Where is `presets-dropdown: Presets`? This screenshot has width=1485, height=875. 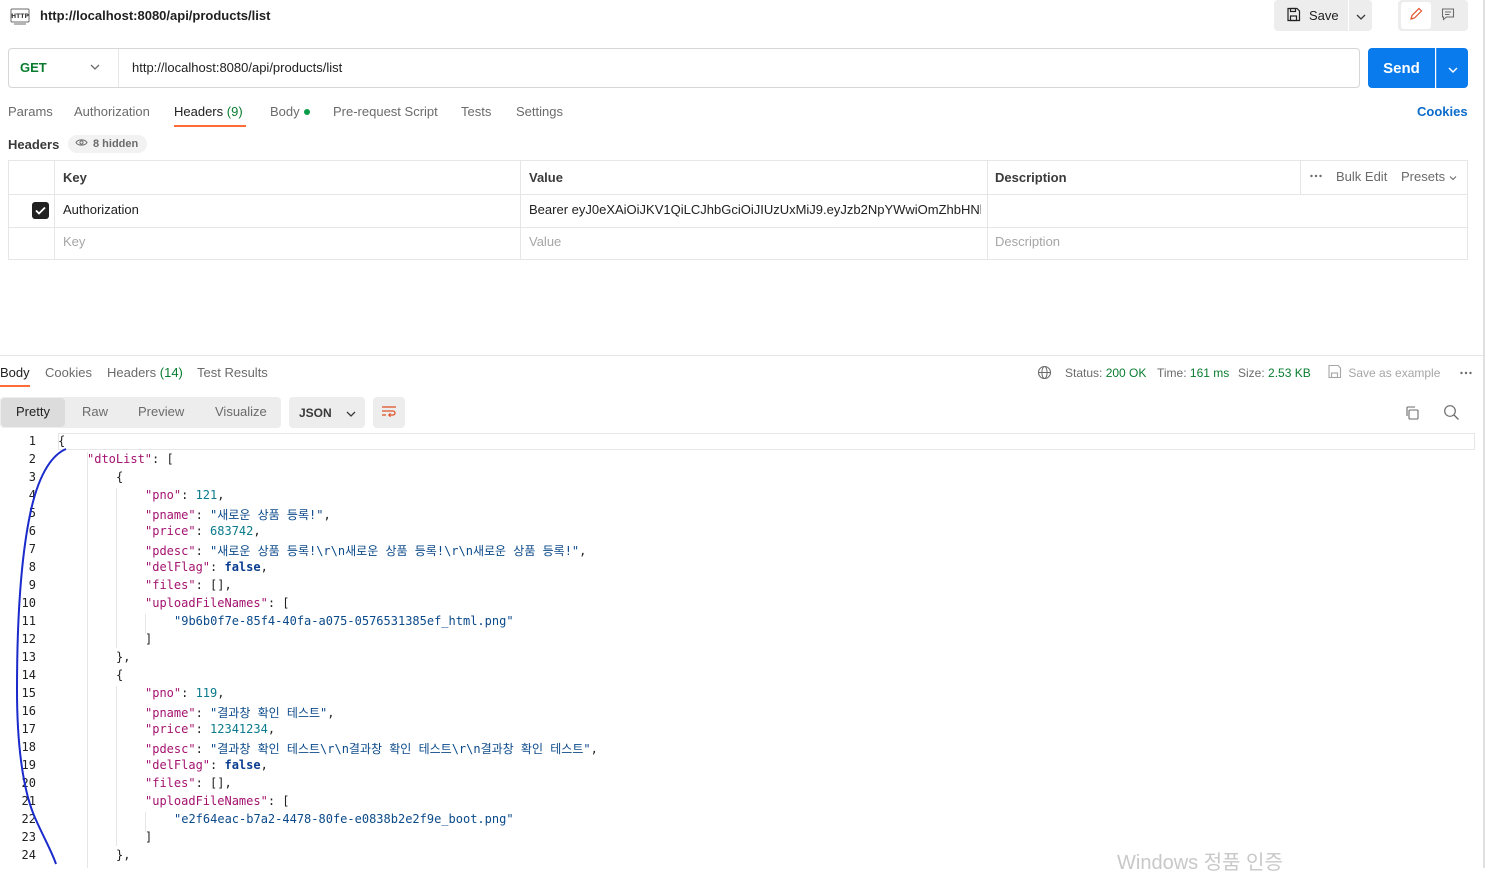 presets-dropdown: Presets is located at coordinates (1429, 176).